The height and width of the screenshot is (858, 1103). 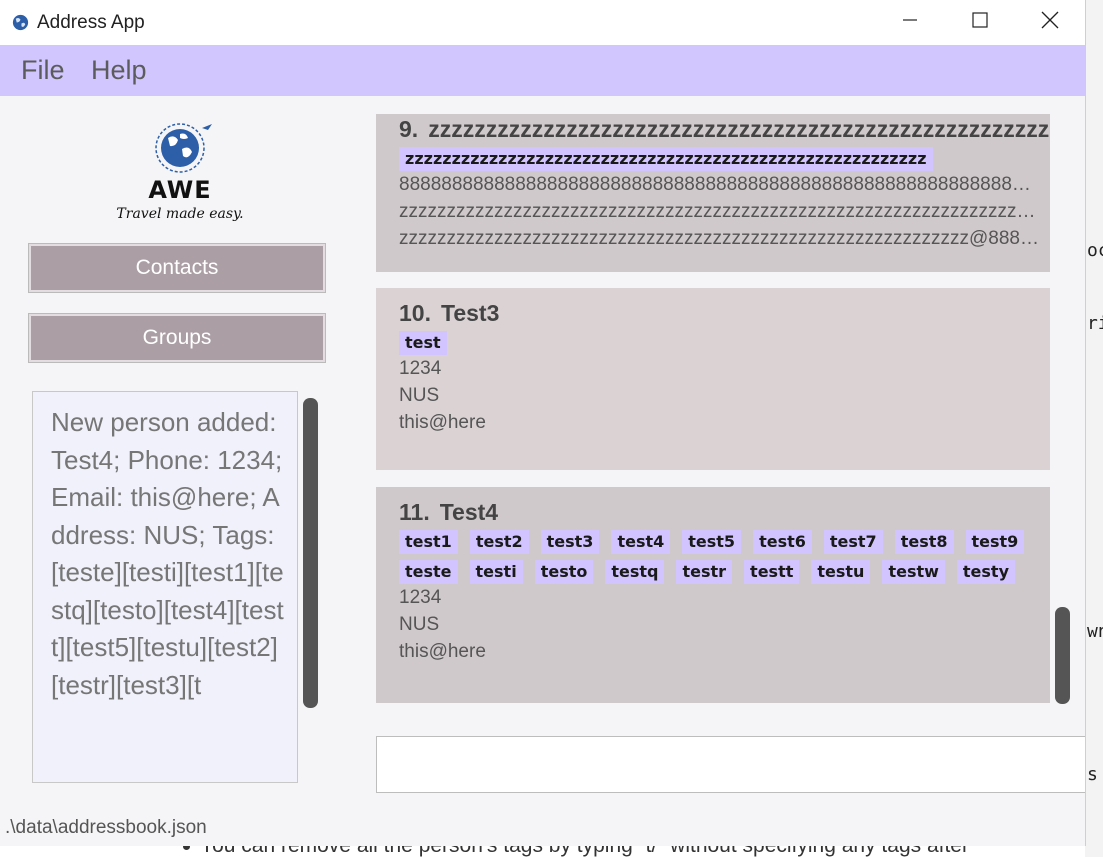 I want to click on tag: test, so click(x=423, y=343).